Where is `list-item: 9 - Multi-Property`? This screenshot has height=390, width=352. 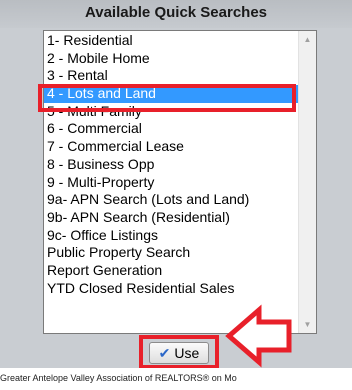
list-item: 9 - Multi-Property is located at coordinates (171, 183).